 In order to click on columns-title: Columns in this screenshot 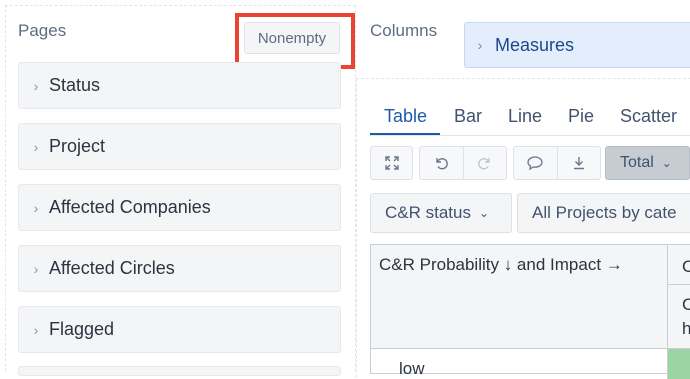, I will do `click(404, 30)`.